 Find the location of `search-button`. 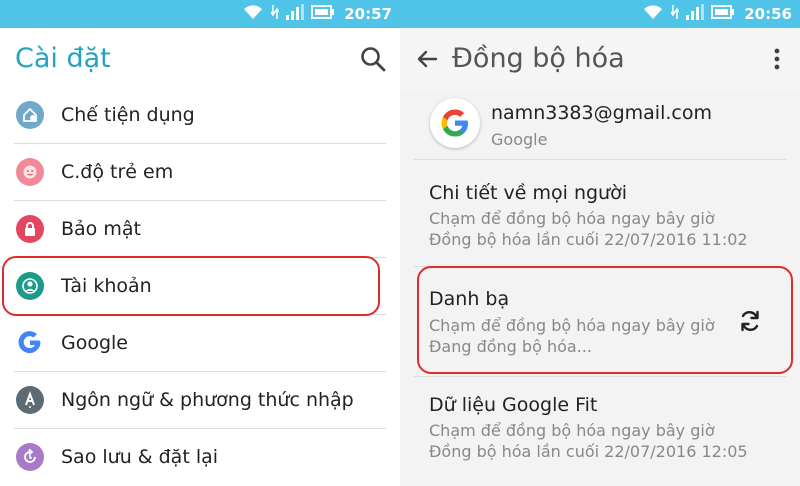

search-button is located at coordinates (373, 59).